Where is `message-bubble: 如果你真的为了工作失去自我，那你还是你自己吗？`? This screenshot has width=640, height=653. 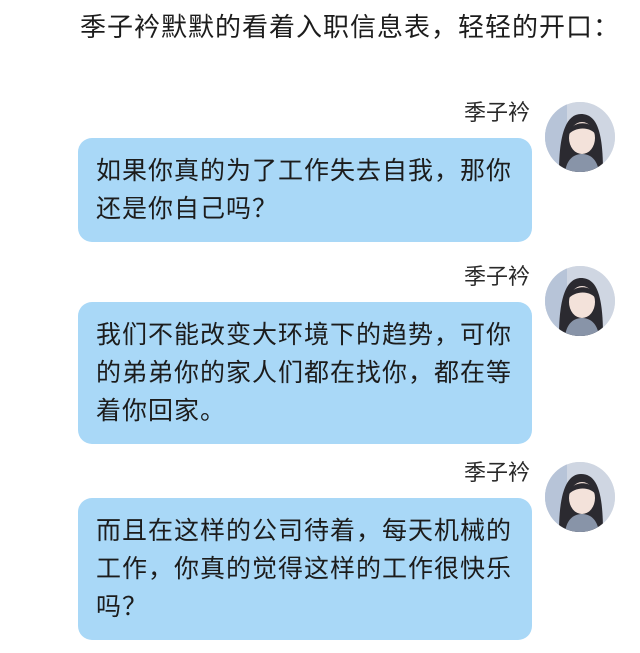
message-bubble: 如果你真的为了工作失去自我，那你还是你自己吗？ is located at coordinates (305, 190).